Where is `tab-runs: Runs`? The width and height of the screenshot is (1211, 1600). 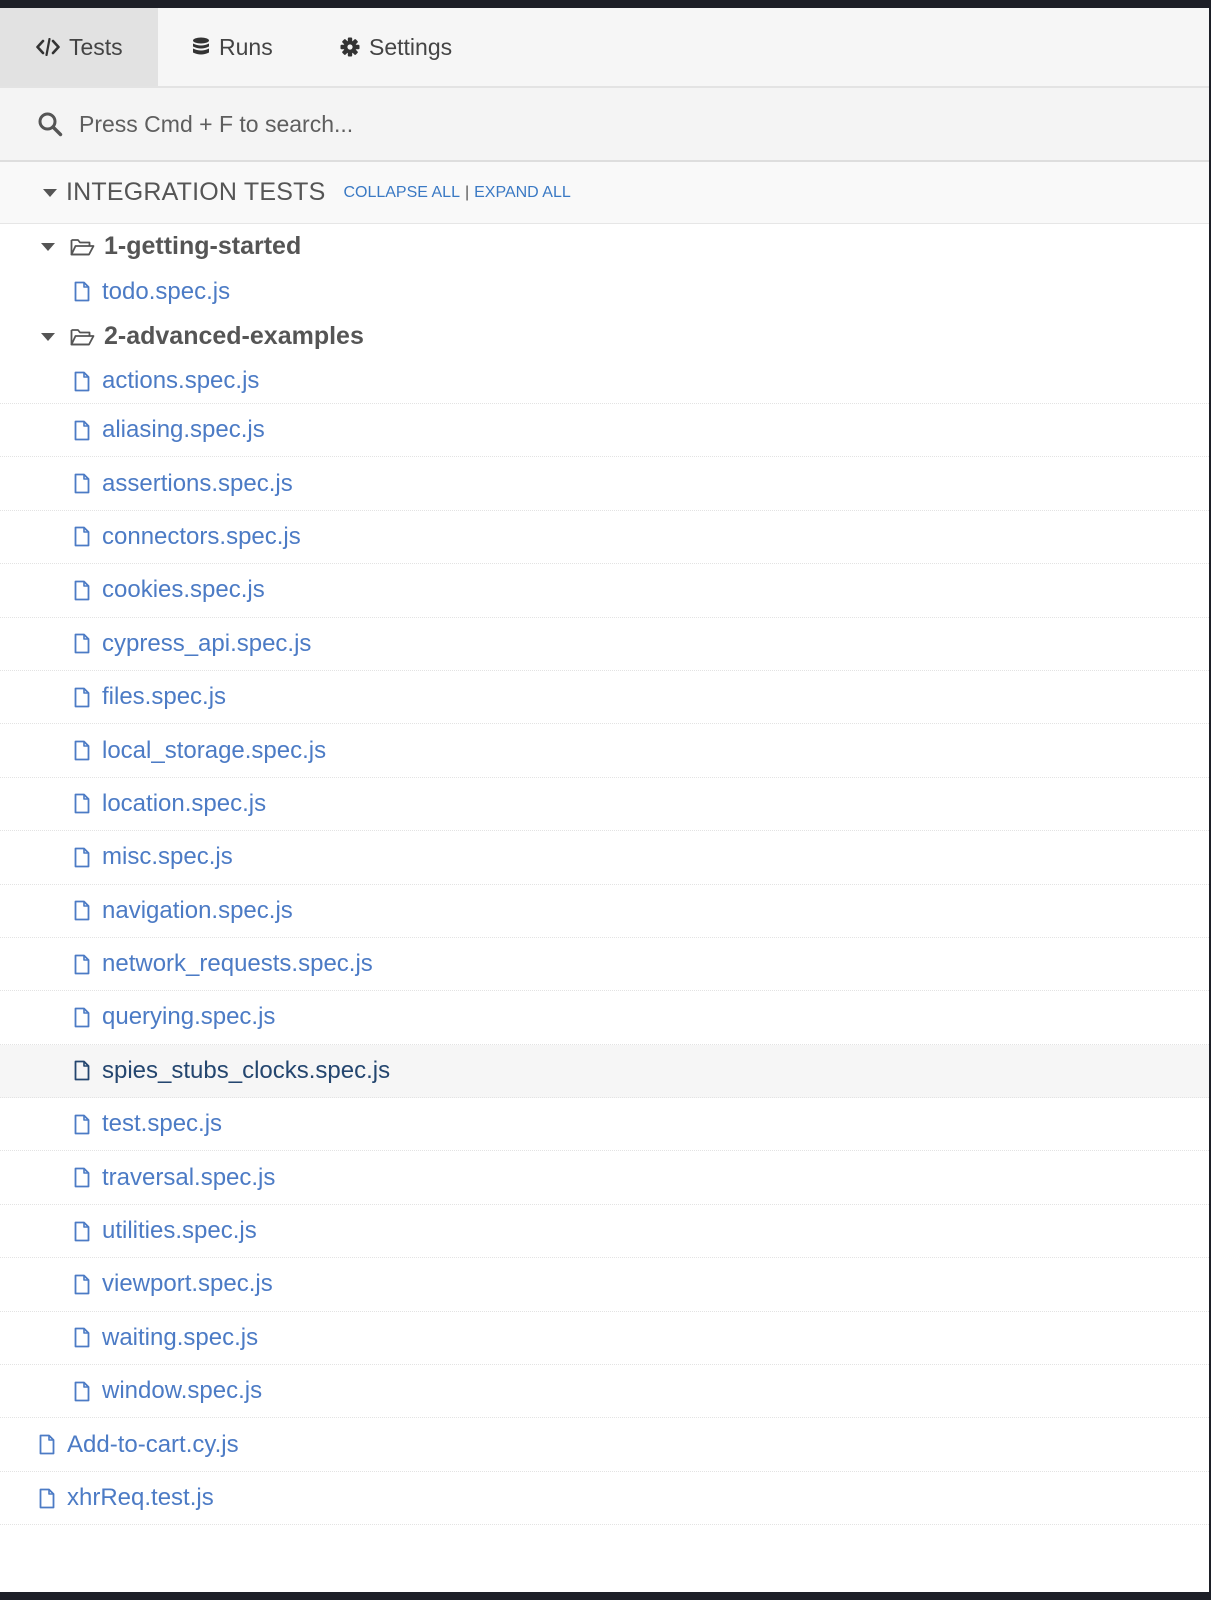
tab-runs: Runs is located at coordinates (233, 47).